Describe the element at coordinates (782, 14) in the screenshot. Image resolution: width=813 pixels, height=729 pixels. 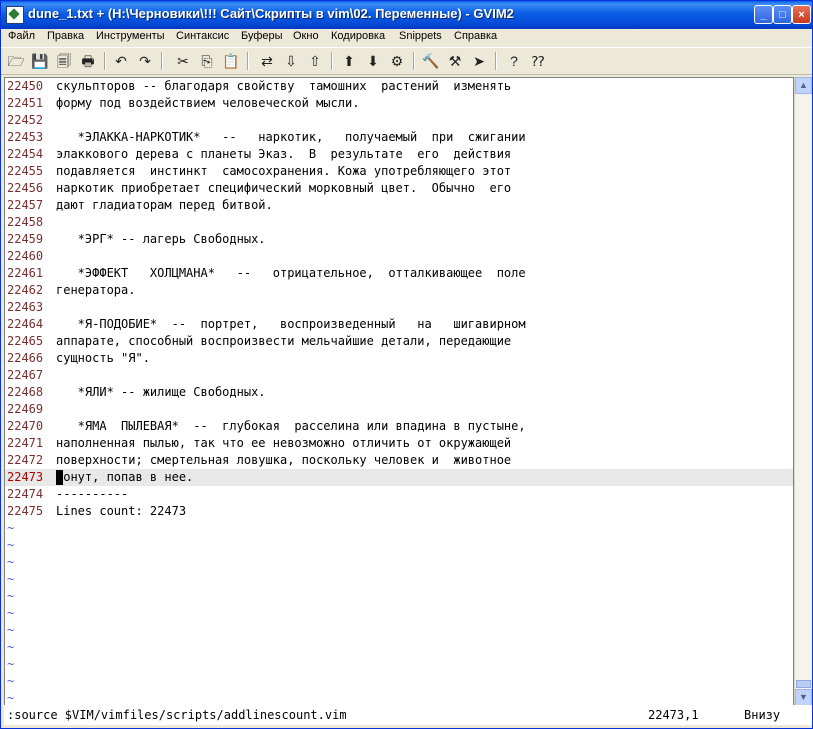
I see `maximize-button: □` at that location.